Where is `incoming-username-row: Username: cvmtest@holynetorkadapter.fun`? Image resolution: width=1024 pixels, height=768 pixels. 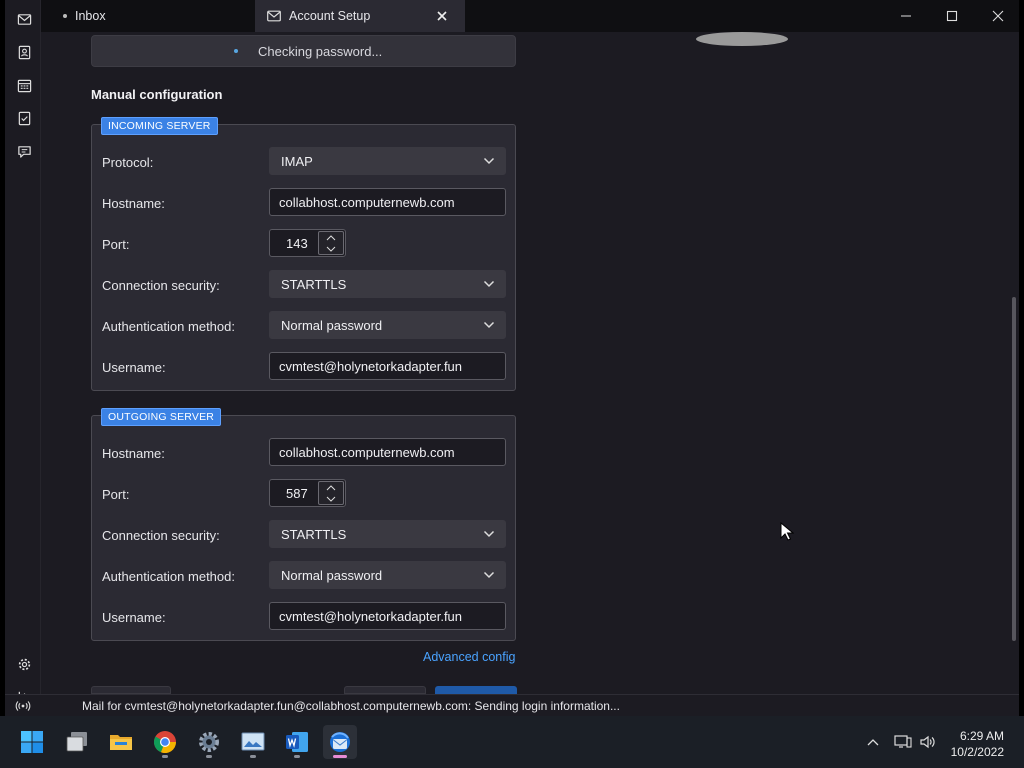 incoming-username-row: Username: cvmtest@holynetorkadapter.fun is located at coordinates (303, 367).